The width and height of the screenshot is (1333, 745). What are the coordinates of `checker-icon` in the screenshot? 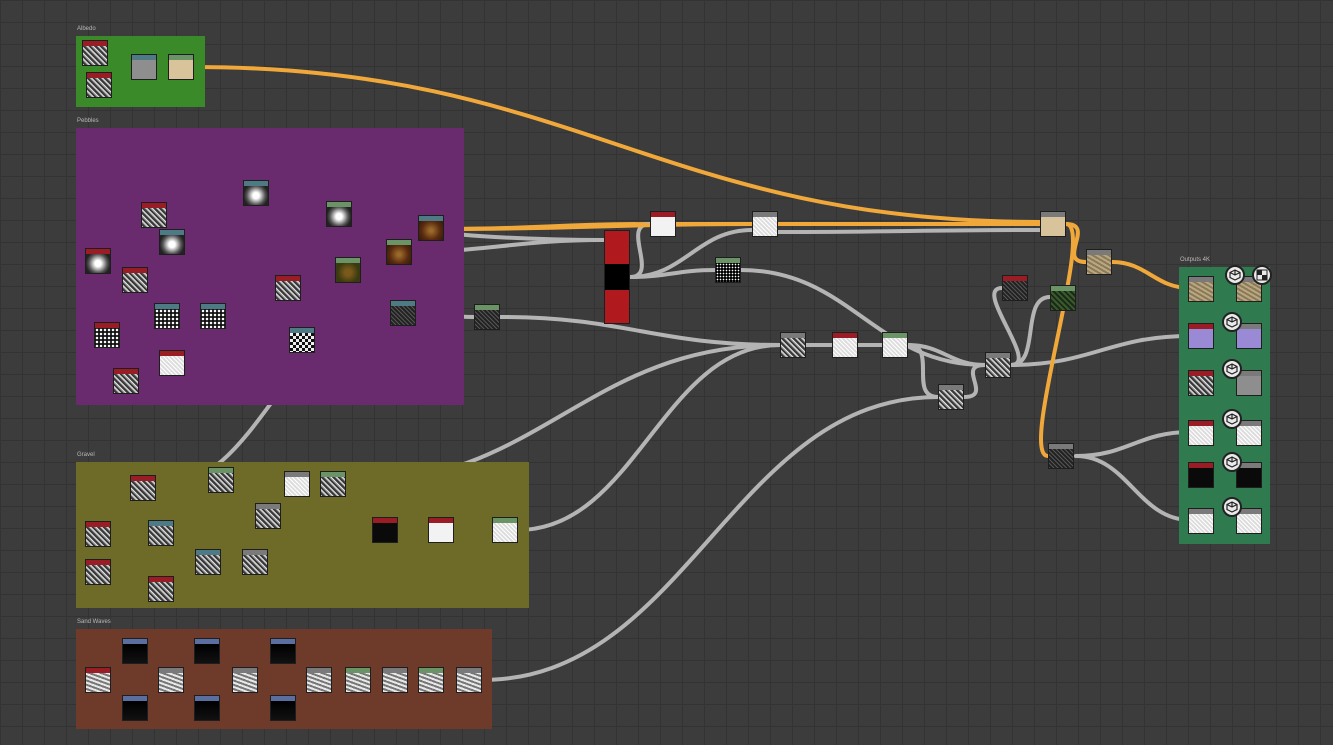 It's located at (1262, 275).